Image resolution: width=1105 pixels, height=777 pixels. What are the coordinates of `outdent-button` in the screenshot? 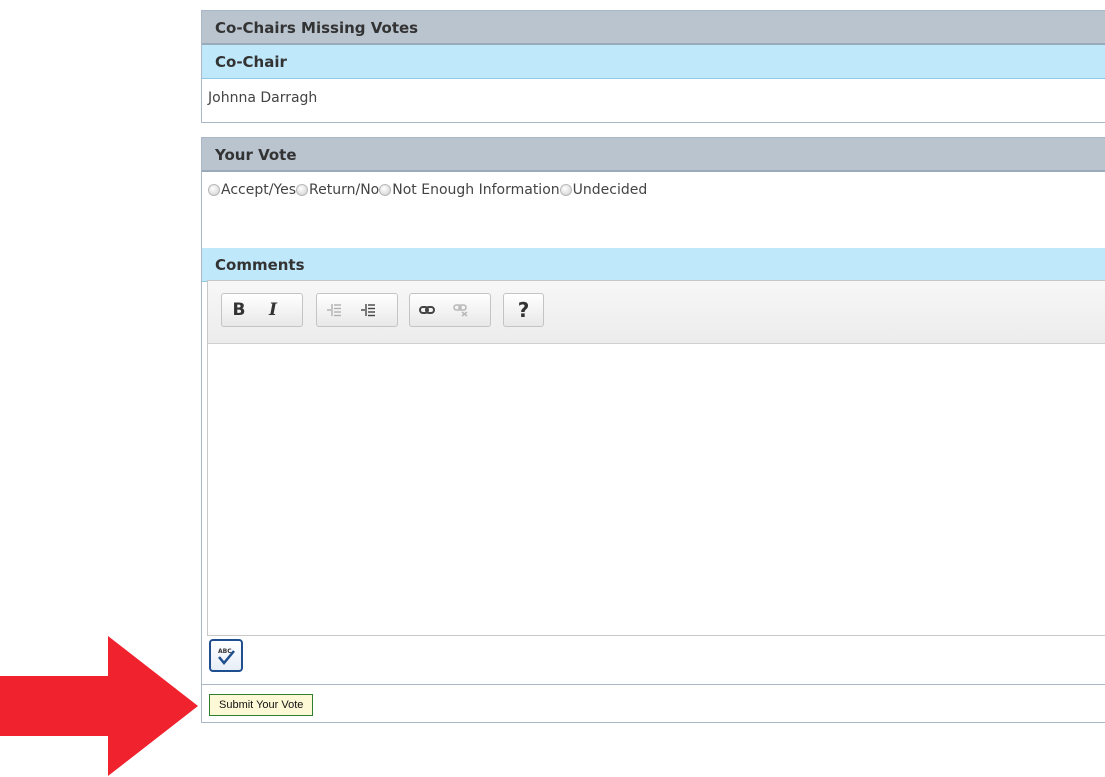 It's located at (334, 310).